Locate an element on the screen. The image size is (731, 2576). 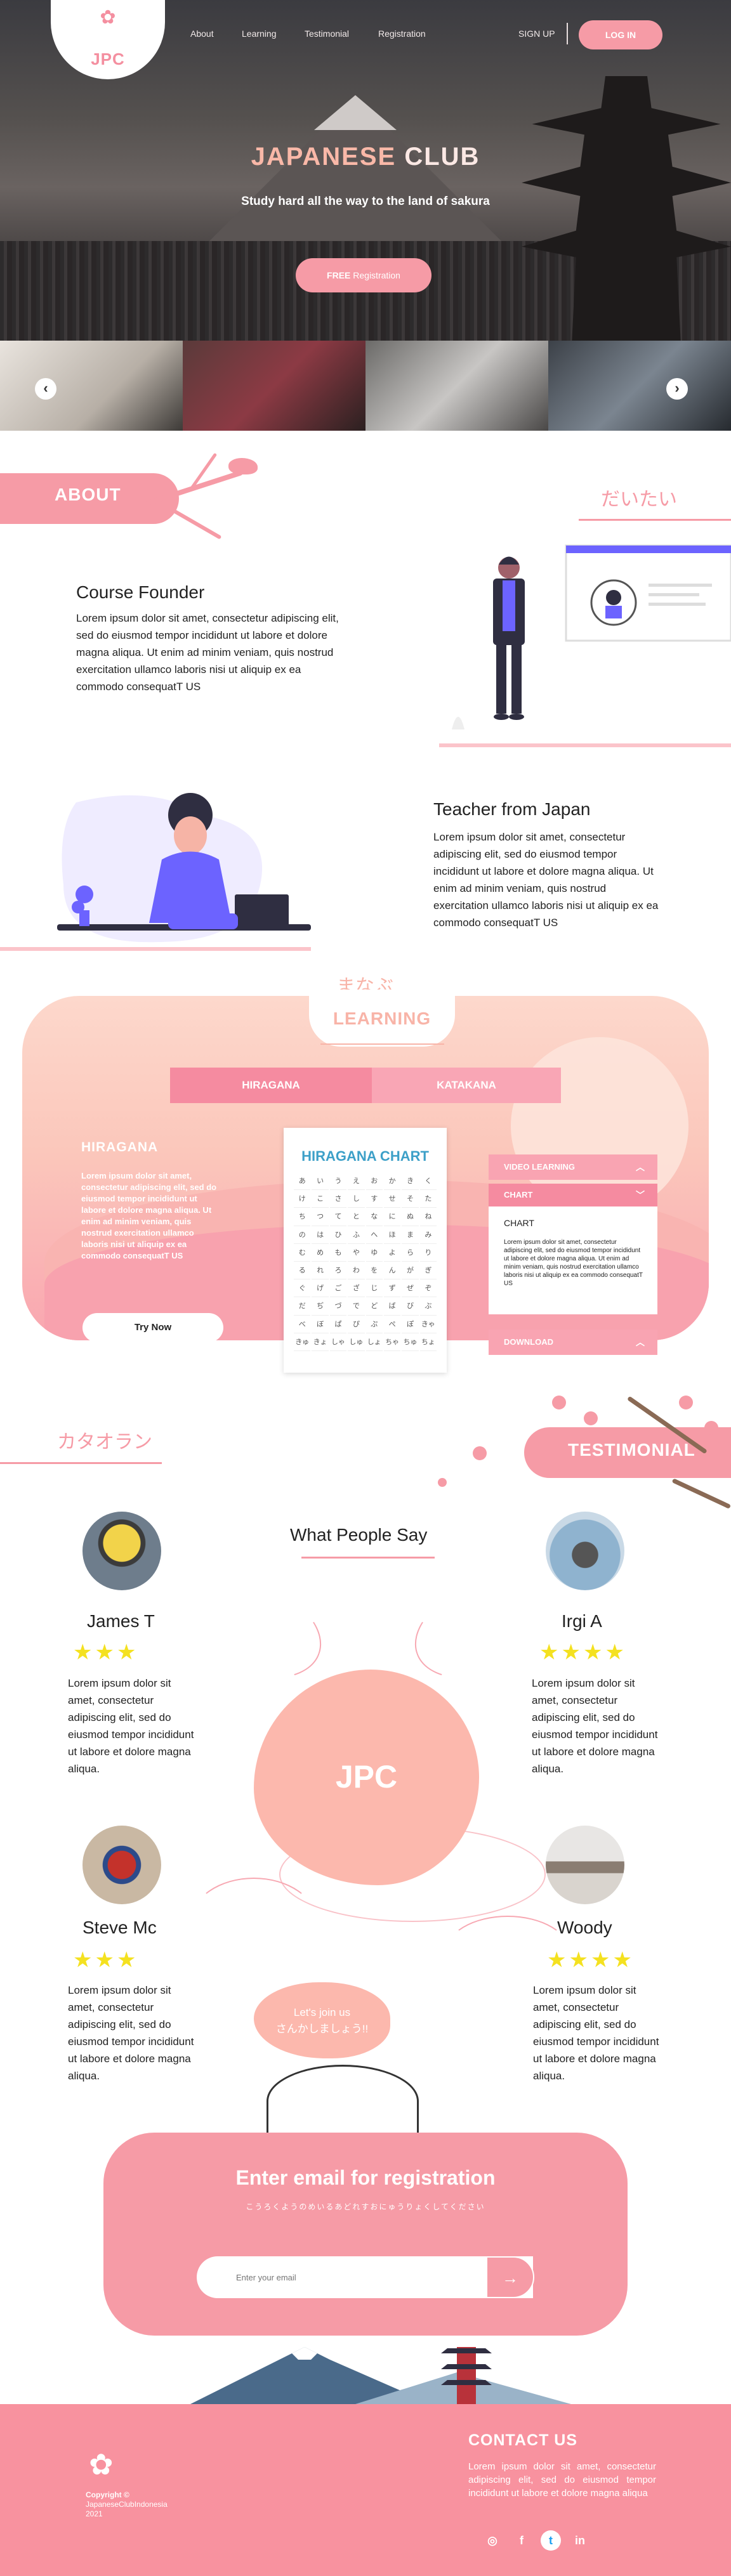
avatar-irgi is located at coordinates (585, 1551).